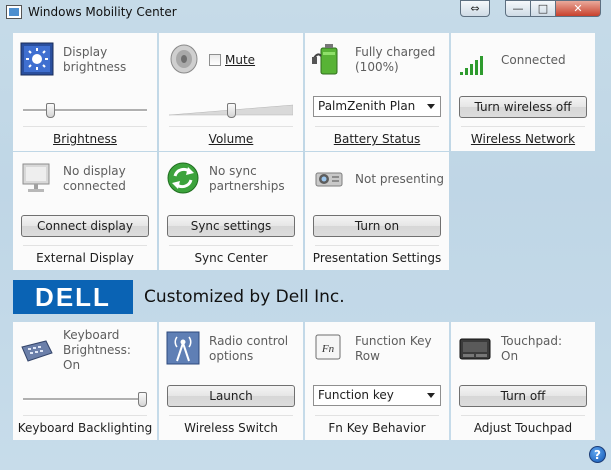 The image size is (611, 470). What do you see at coordinates (37, 59) in the screenshot?
I see `display-brightness-icon` at bounding box center [37, 59].